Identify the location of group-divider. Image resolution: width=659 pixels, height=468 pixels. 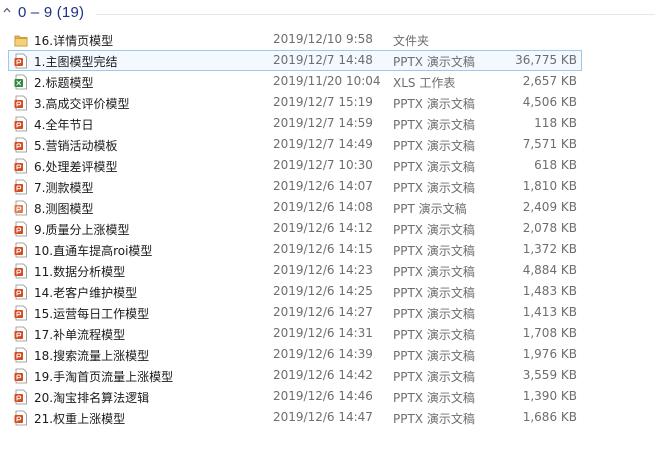
(375, 14).